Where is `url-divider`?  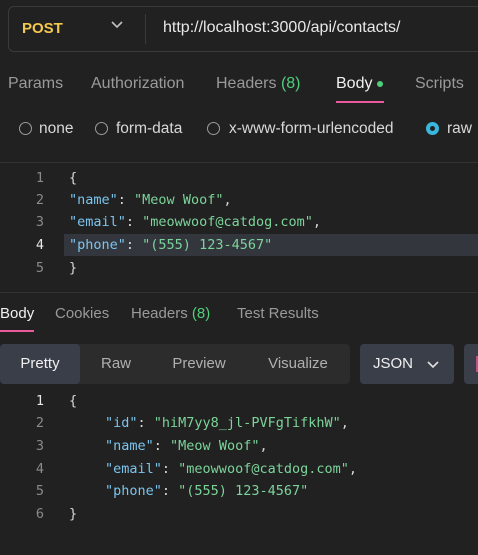 url-divider is located at coordinates (145, 29).